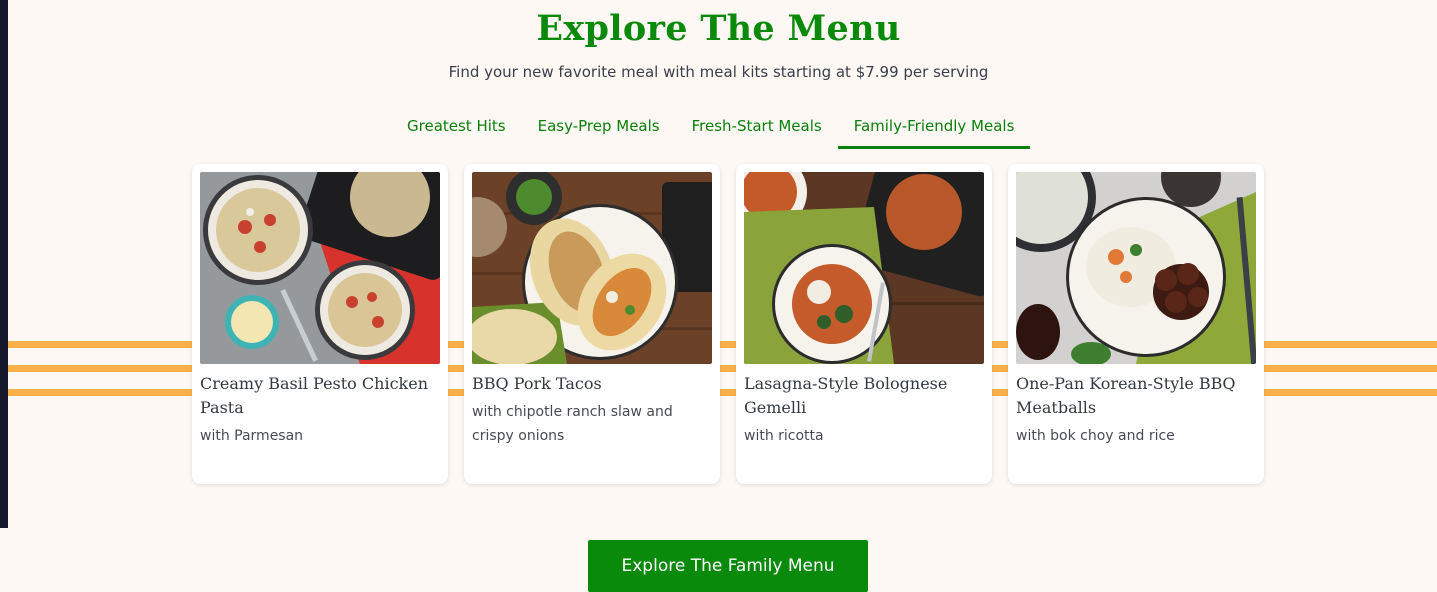  I want to click on meal-title: Lasagna-Style Bolognese Gemelli, so click(846, 395).